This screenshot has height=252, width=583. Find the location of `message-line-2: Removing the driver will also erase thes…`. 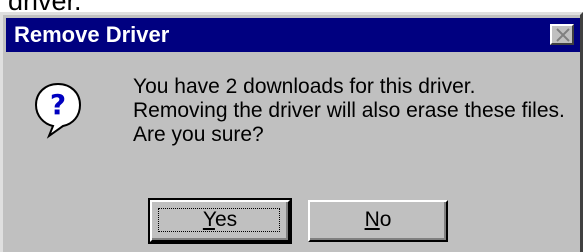

message-line-2: Removing the driver will also erase thes… is located at coordinates (349, 110).